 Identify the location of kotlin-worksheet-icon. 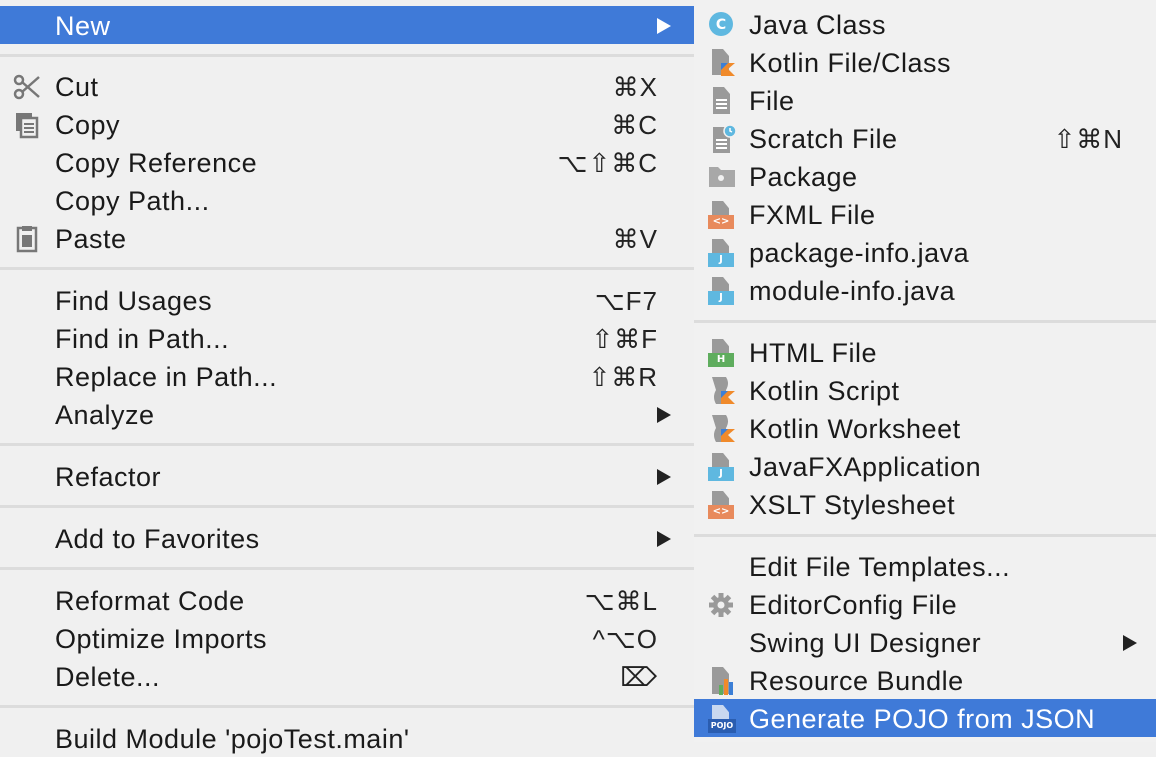
(723, 429).